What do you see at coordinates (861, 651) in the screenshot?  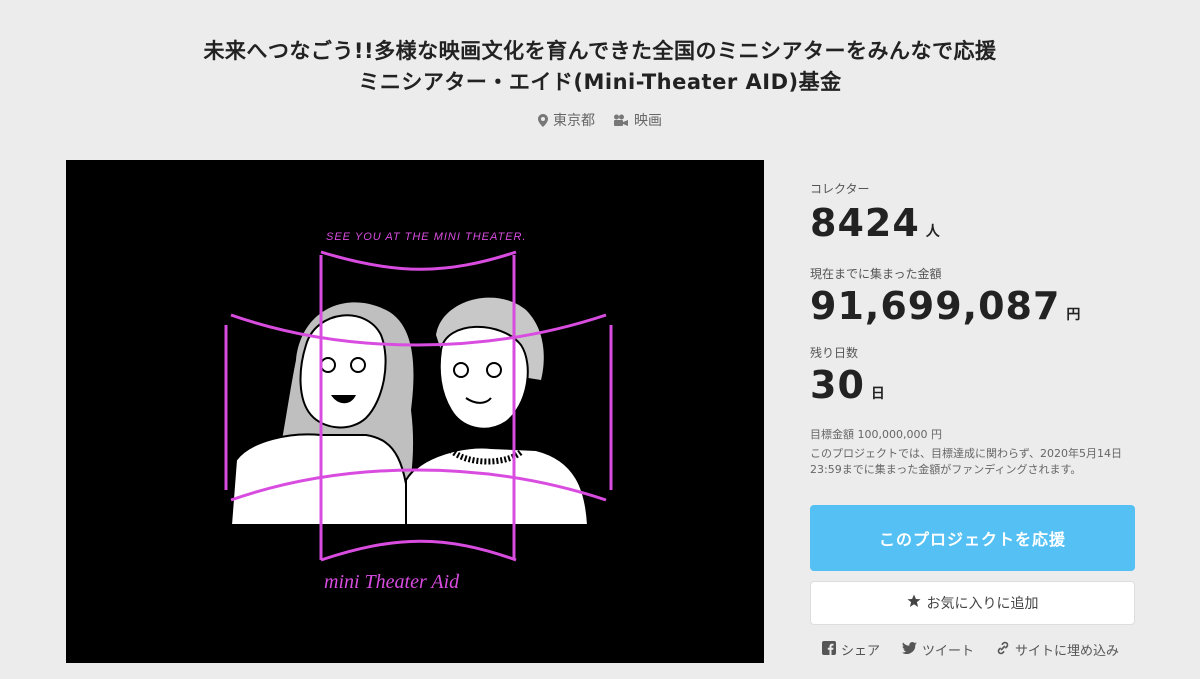 I see `share-label: シェア` at bounding box center [861, 651].